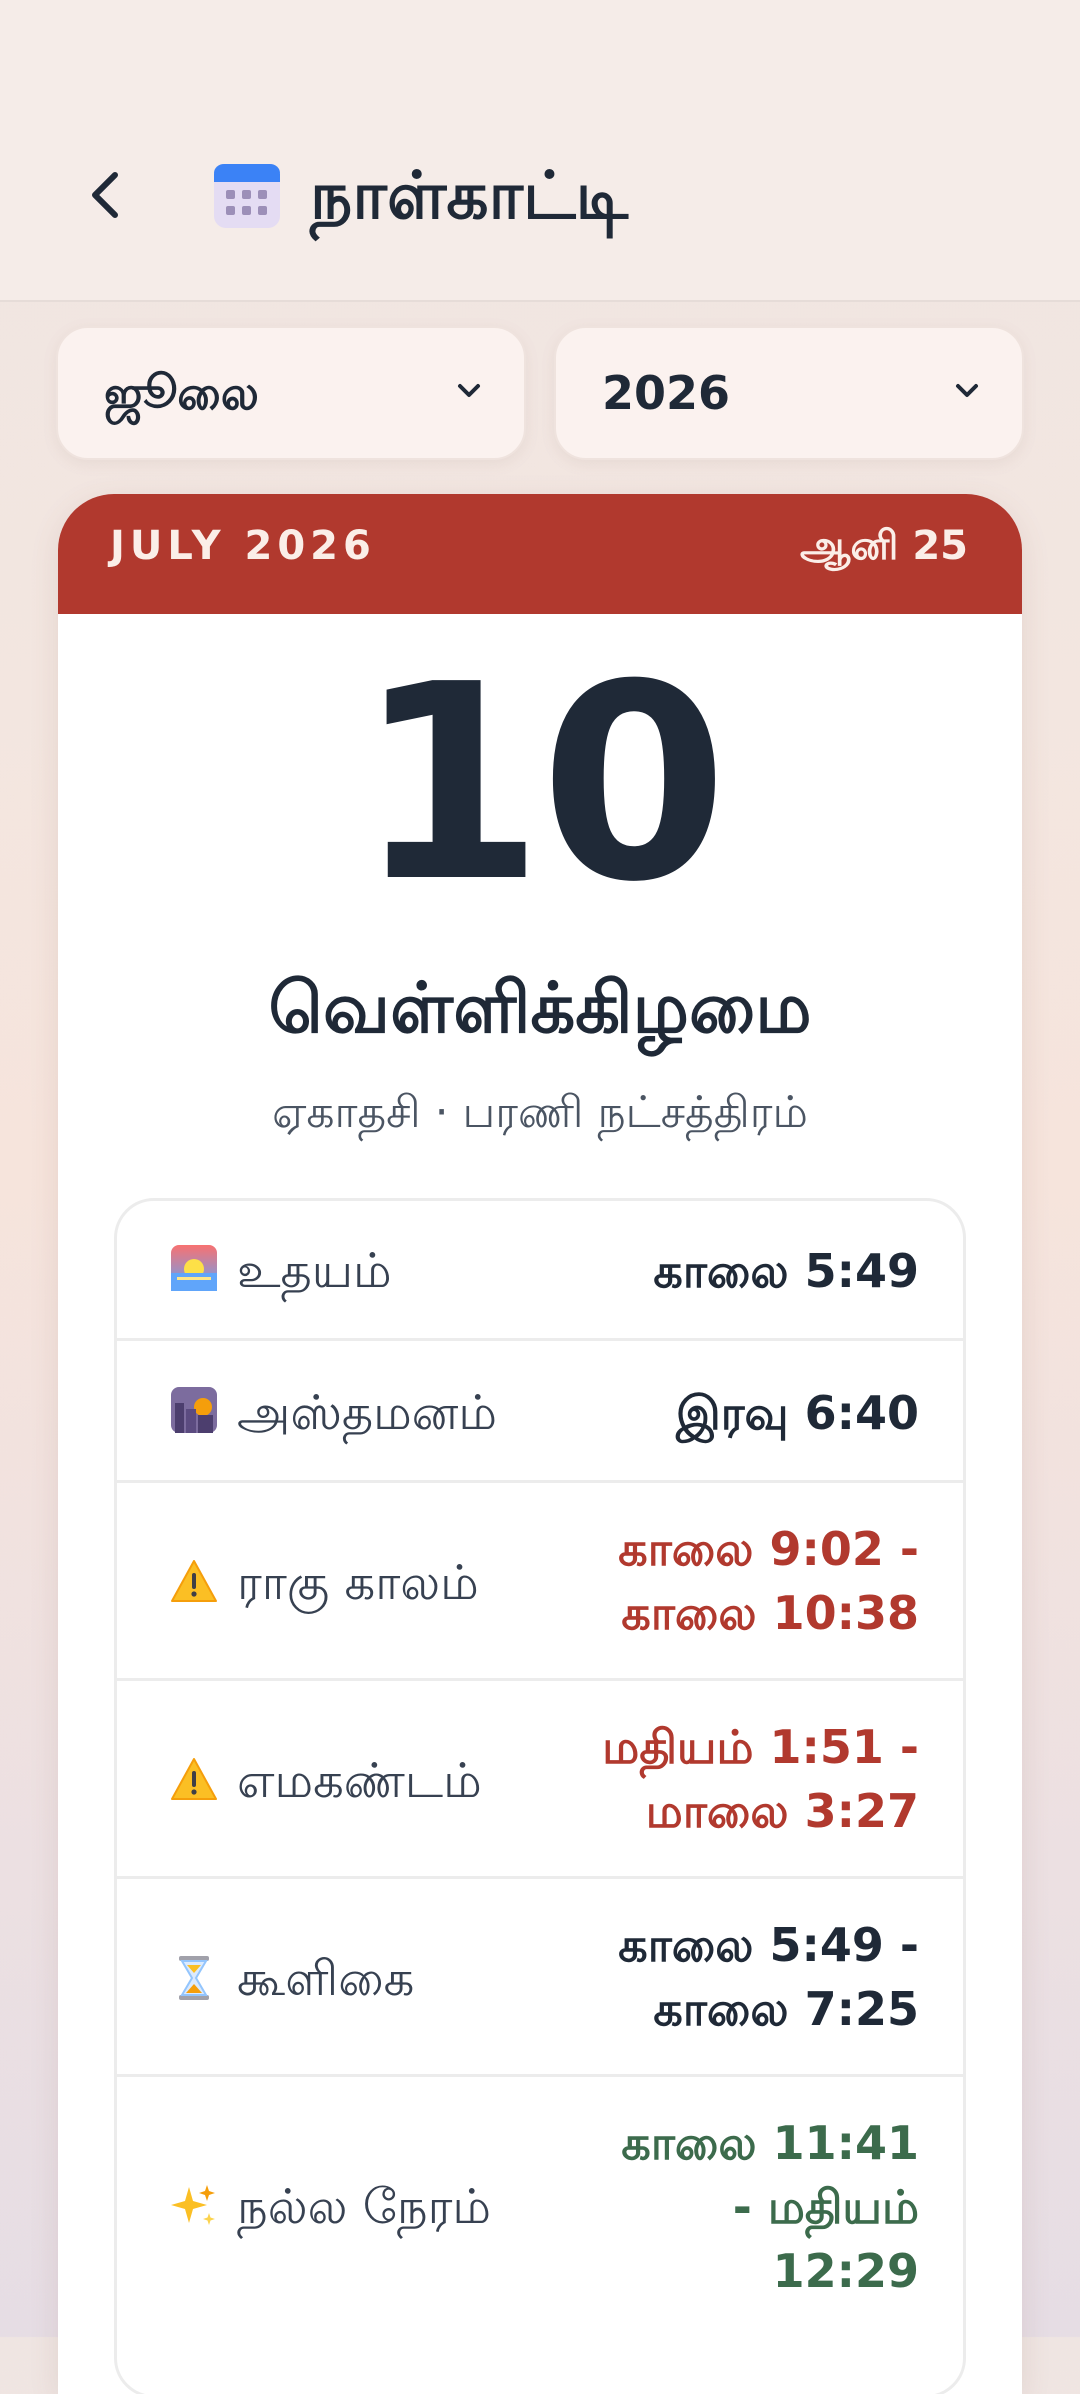 The image size is (1080, 2394). I want to click on timing-row-nalla-neram: நல்ல நேரம் காலை 11:41 - மதியம் 12:29, so click(540, 2207).